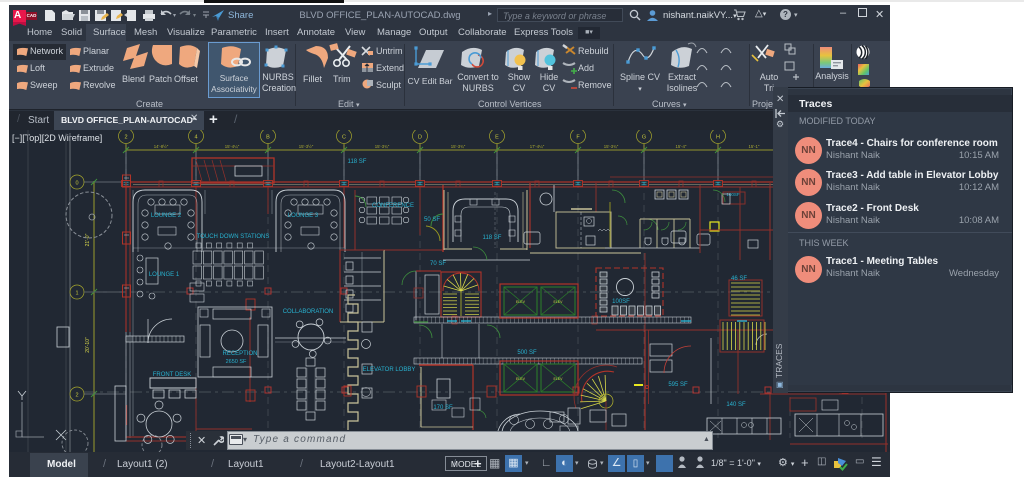 This screenshot has width=1024, height=486. Describe the element at coordinates (389, 370) in the screenshot. I see `svg-text: ELEVATOR LOBBY` at that location.